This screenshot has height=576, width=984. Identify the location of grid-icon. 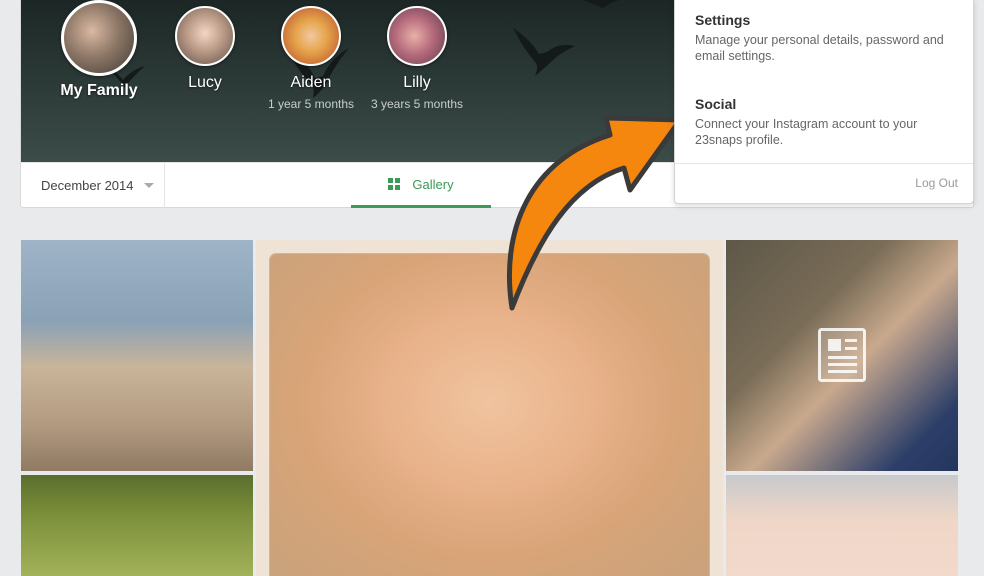
(394, 184).